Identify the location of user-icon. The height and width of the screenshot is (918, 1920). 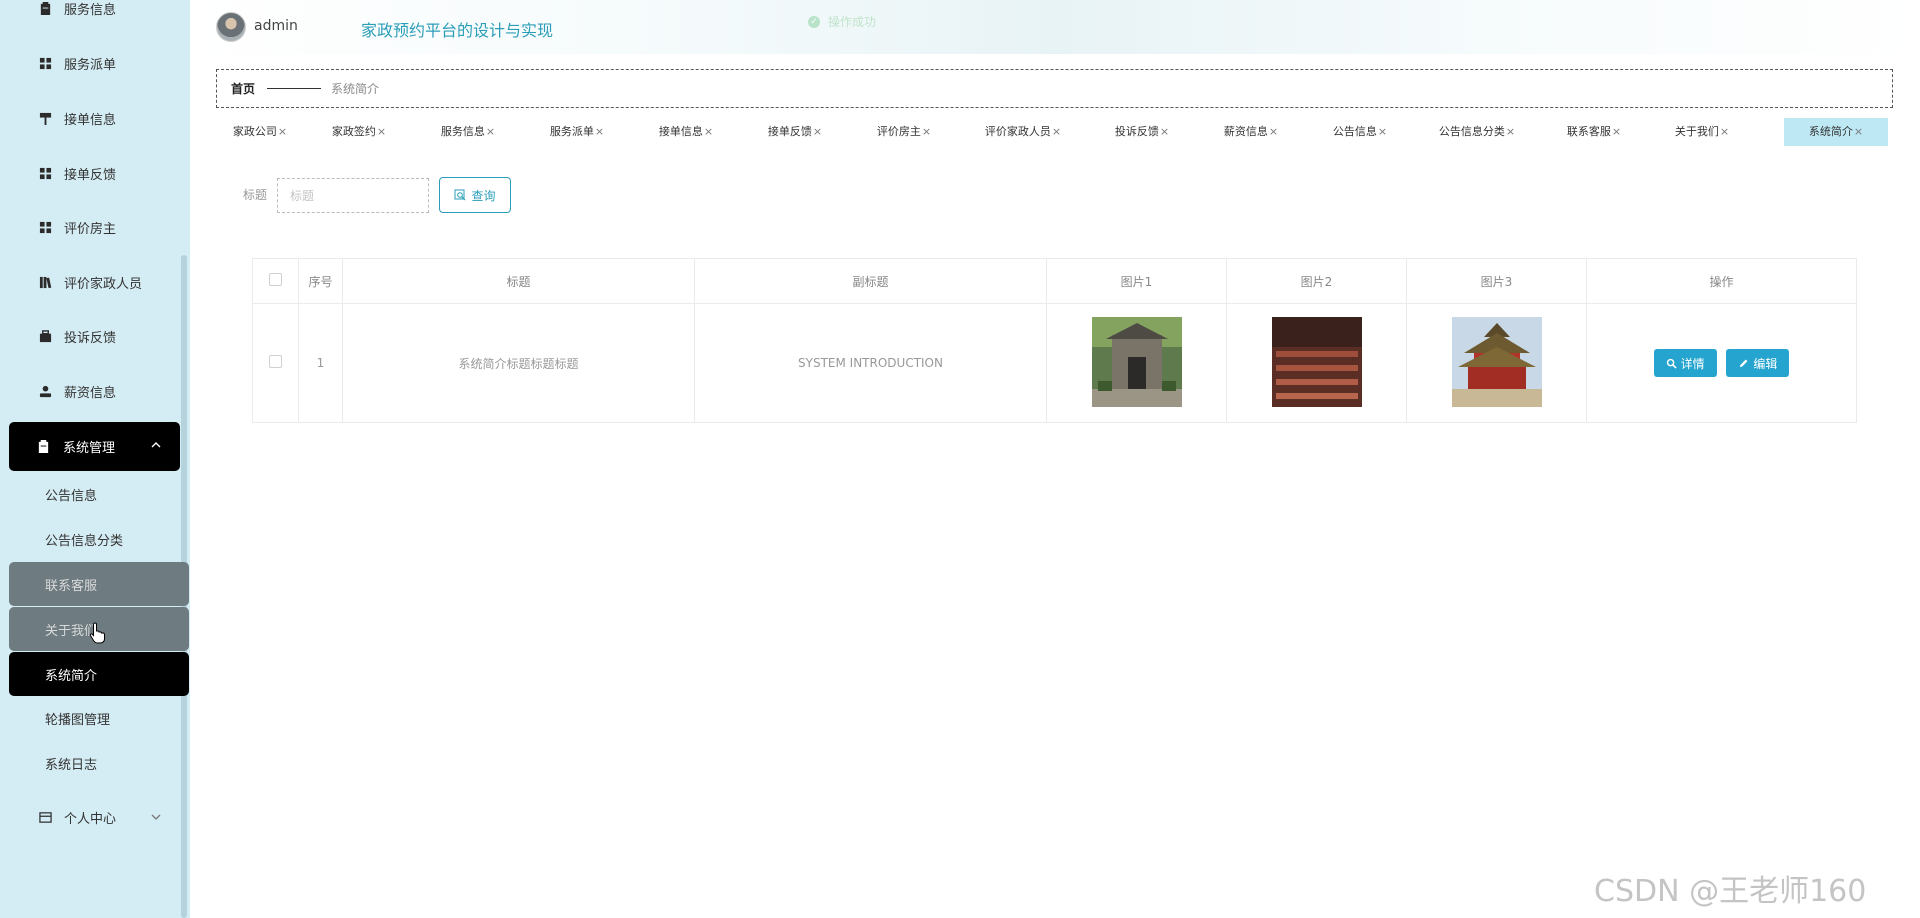
(45, 391).